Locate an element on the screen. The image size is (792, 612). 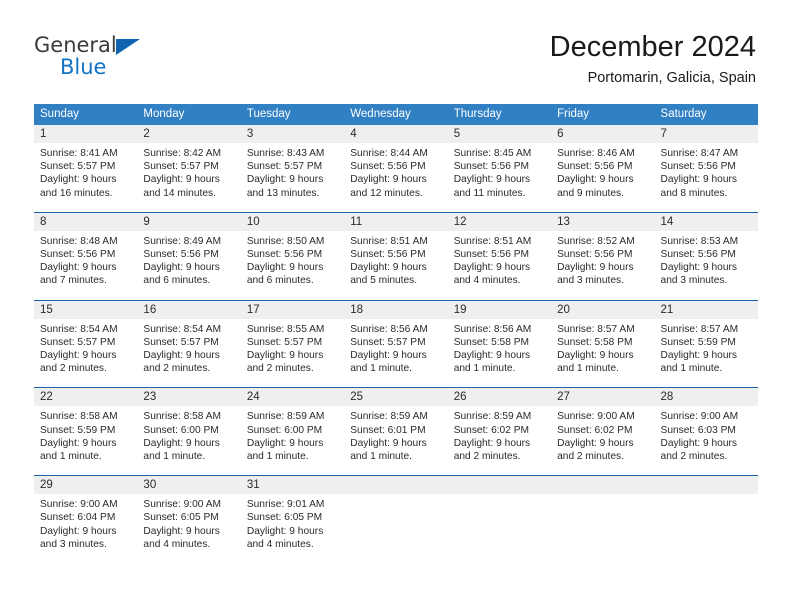
sunrise-text: Sunrise: 8:58 AM is located at coordinates (182, 417).